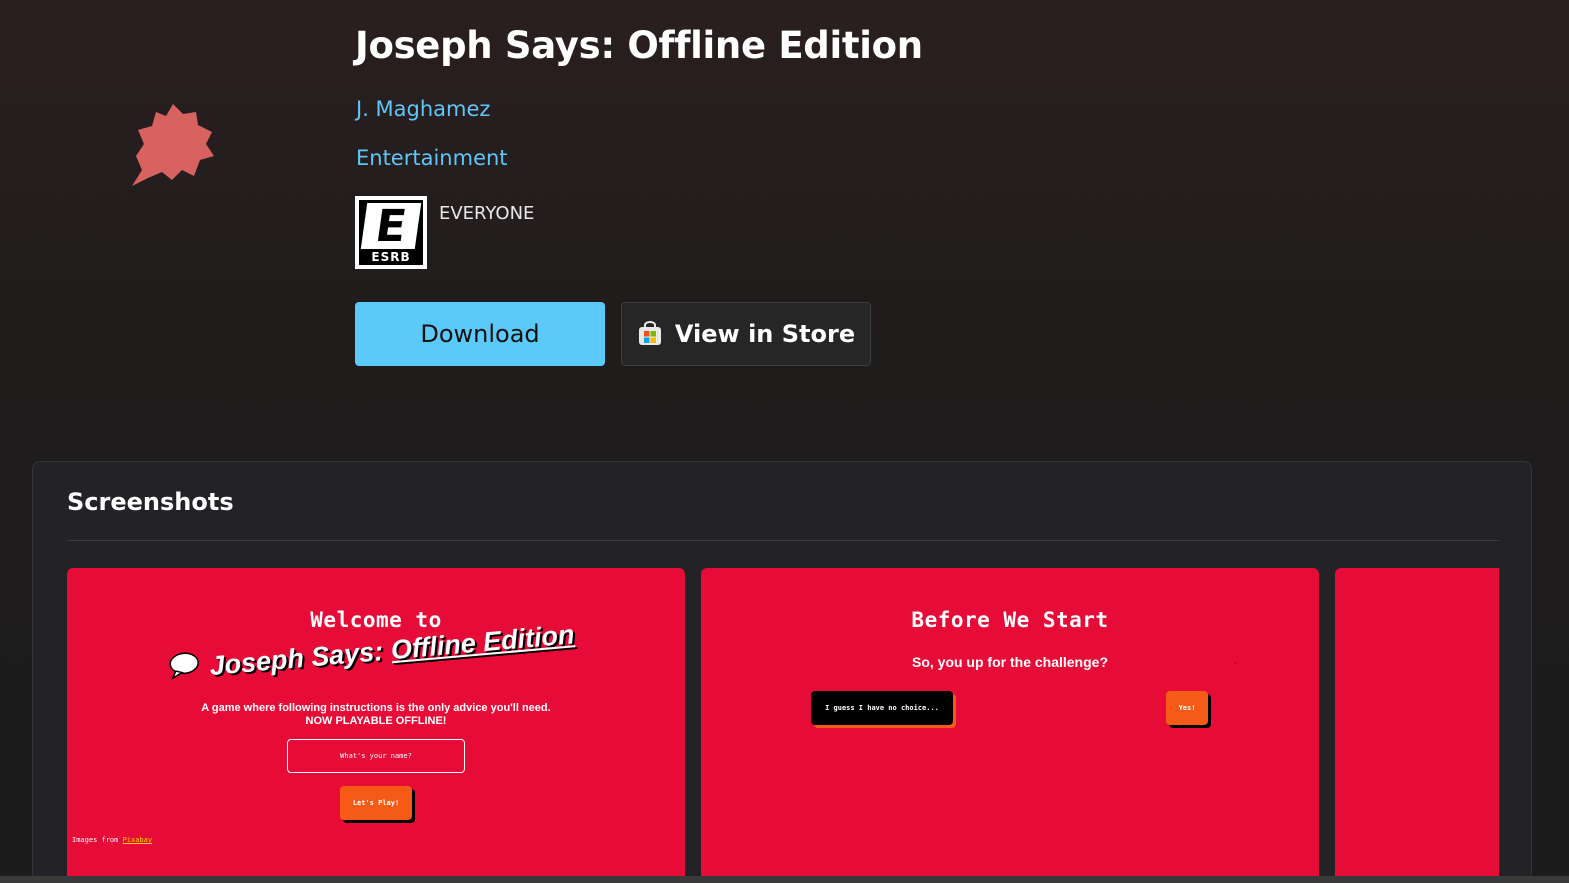 The height and width of the screenshot is (883, 1569). What do you see at coordinates (296, 659) in the screenshot?
I see `game-logo-main: Joseph Says:` at bounding box center [296, 659].